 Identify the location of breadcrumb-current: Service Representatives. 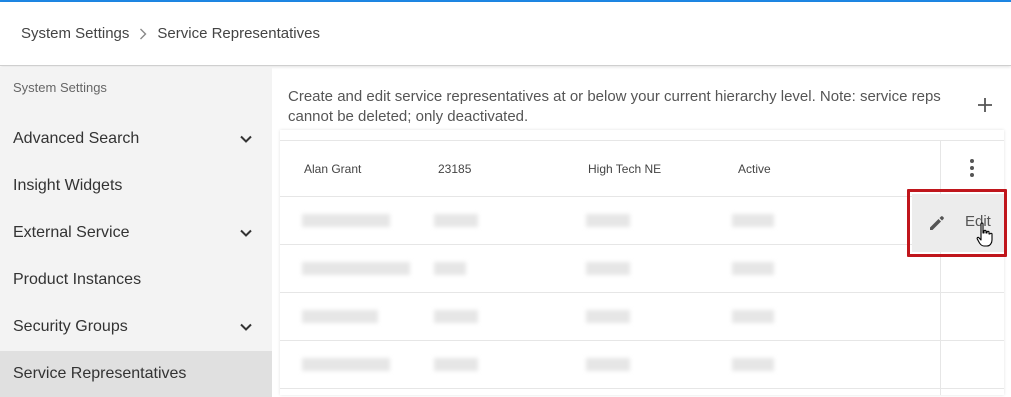
(238, 33).